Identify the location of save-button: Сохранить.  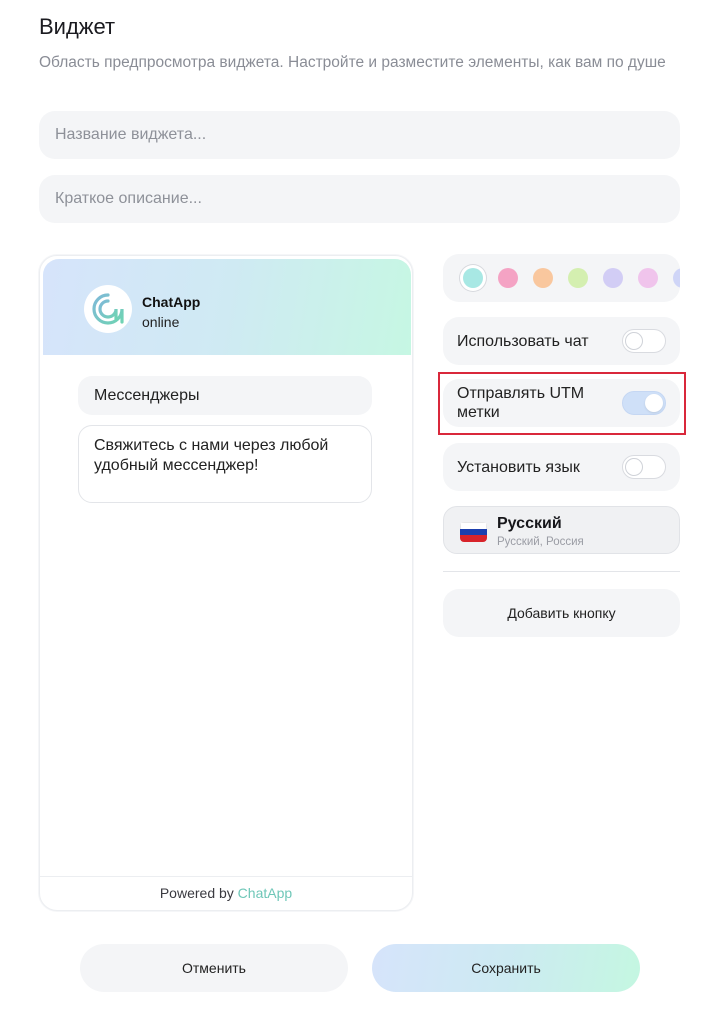
(506, 968).